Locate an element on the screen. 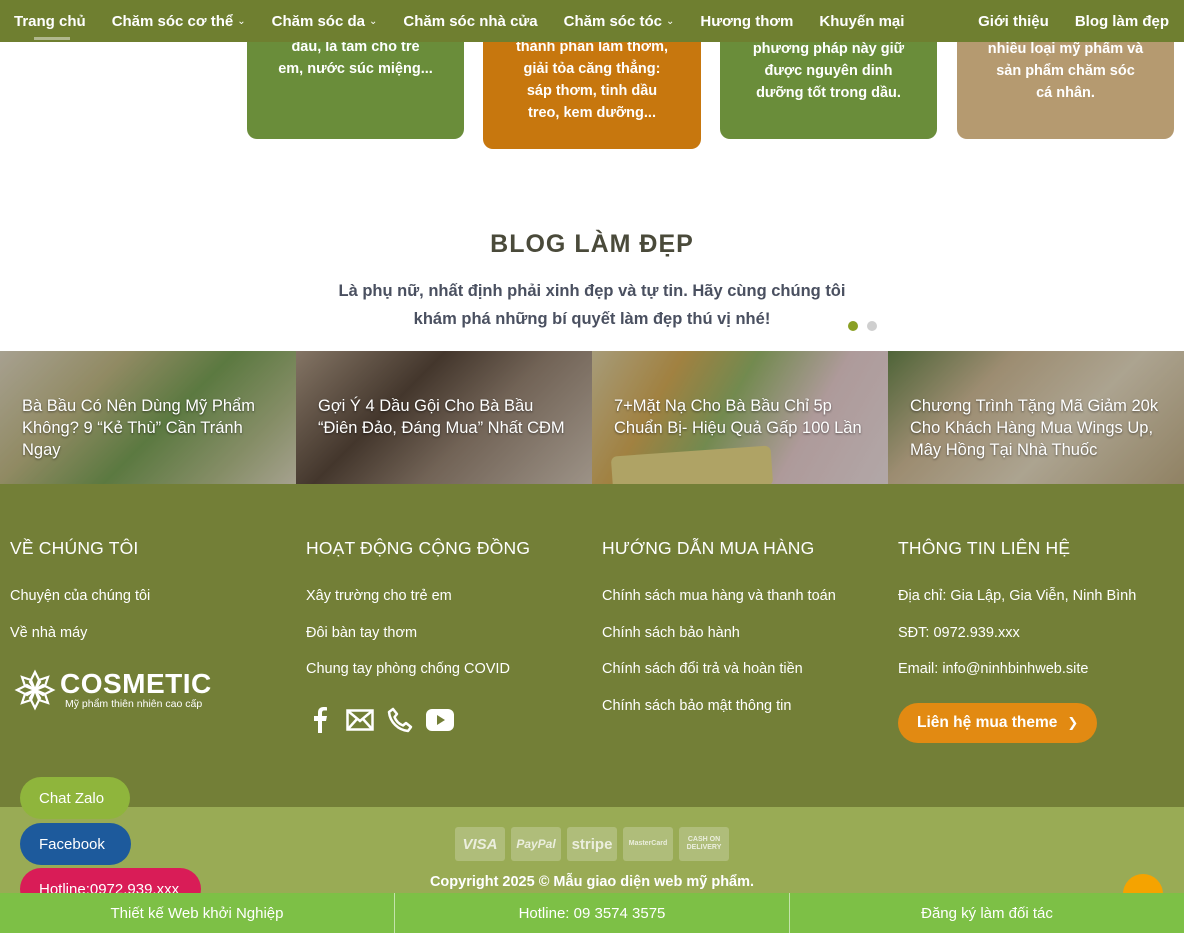 Image resolution: width=1184 pixels, height=933 pixels. nav-item-cham-soc-toc: Chăm sóc tóc ⌄ is located at coordinates (619, 21).